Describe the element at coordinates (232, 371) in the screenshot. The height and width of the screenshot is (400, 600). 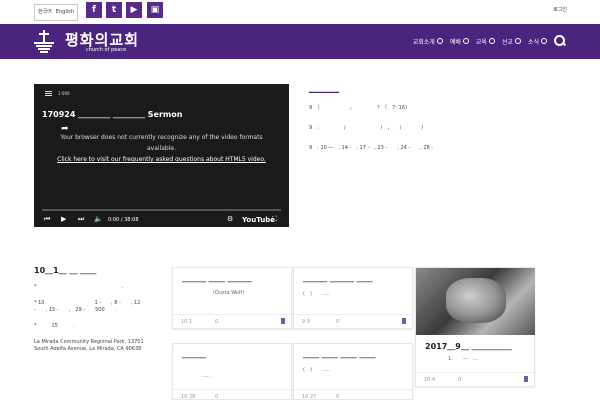
I see `post-card: ＿＿＿ ..... 10 28 0` at that location.